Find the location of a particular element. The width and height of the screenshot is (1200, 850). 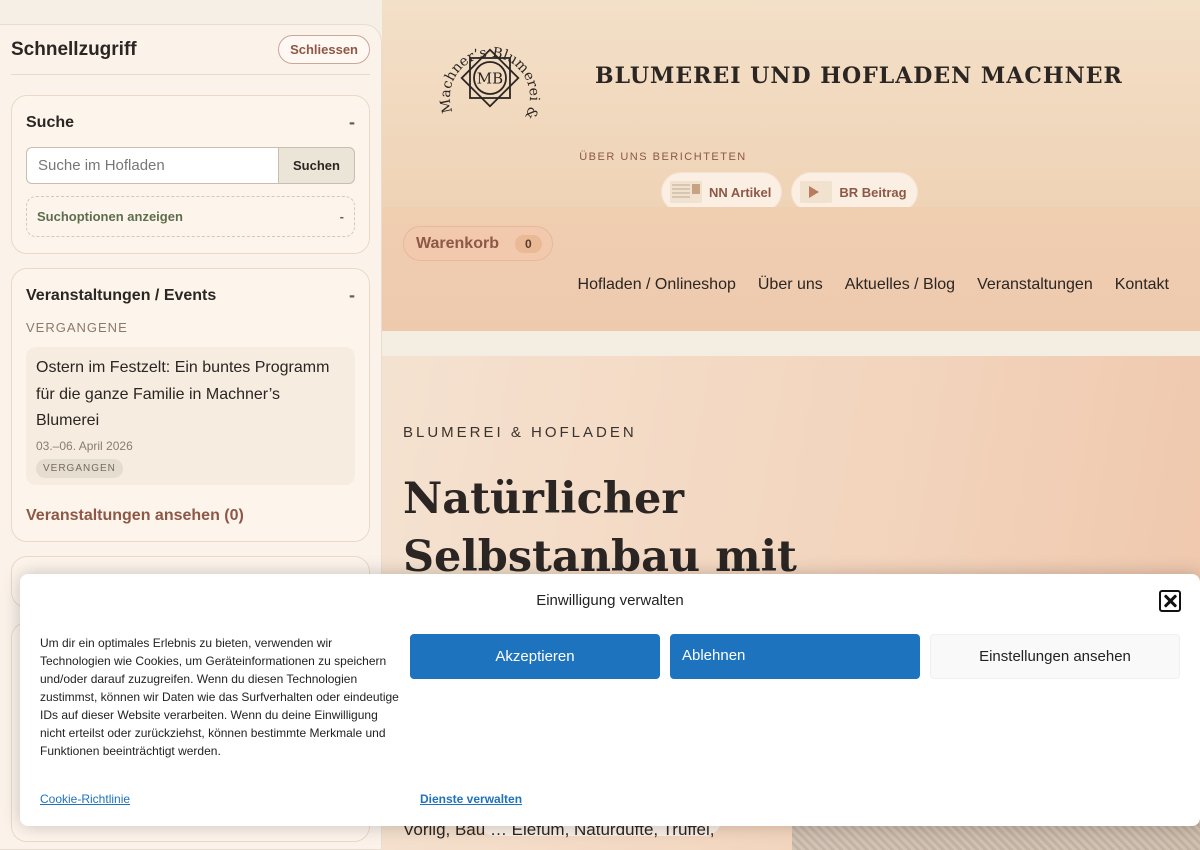

cart-label: Warenkorb is located at coordinates (457, 243).